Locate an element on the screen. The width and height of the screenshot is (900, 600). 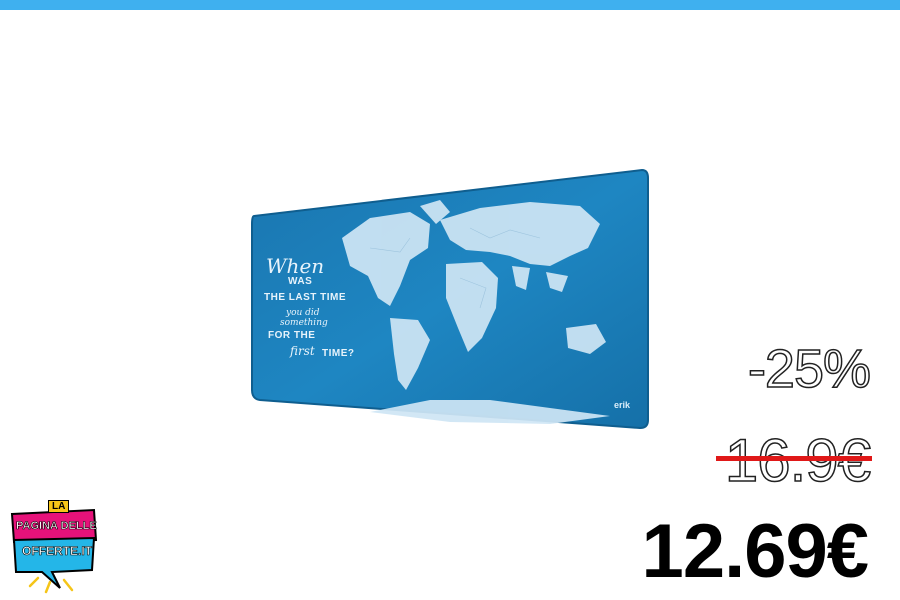
pad-quote-last-time: THE LAST TIME is located at coordinates (305, 297).